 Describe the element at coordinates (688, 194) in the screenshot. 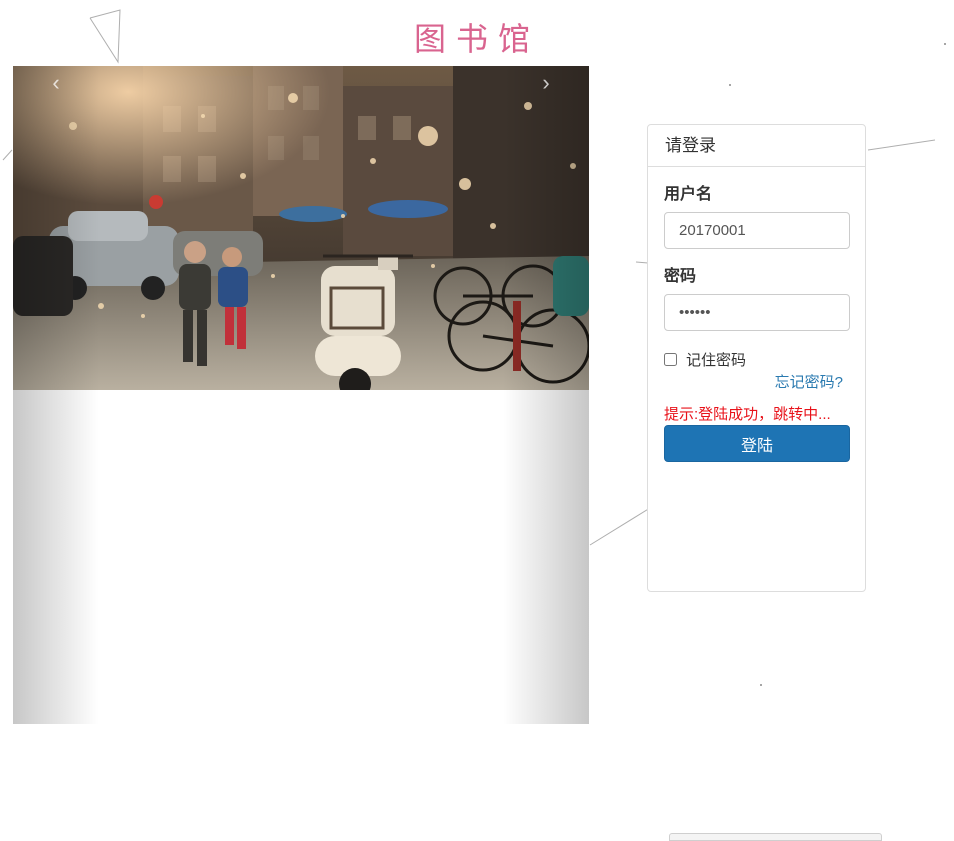

I see `username-label: 用户名` at that location.